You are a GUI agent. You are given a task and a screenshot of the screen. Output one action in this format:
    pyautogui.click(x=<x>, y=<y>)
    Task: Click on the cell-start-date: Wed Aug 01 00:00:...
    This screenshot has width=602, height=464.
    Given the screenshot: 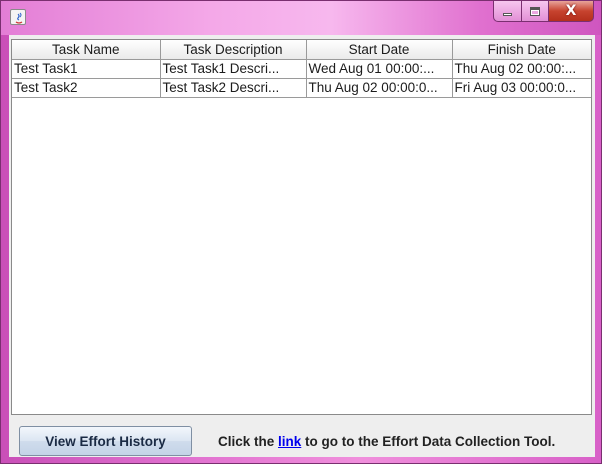 What is the action you would take?
    pyautogui.click(x=379, y=69)
    